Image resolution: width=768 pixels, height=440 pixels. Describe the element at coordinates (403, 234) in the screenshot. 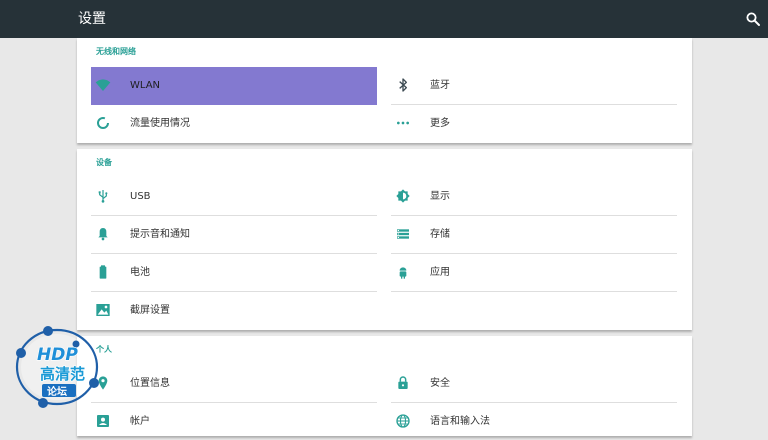

I see `storage-icon` at that location.